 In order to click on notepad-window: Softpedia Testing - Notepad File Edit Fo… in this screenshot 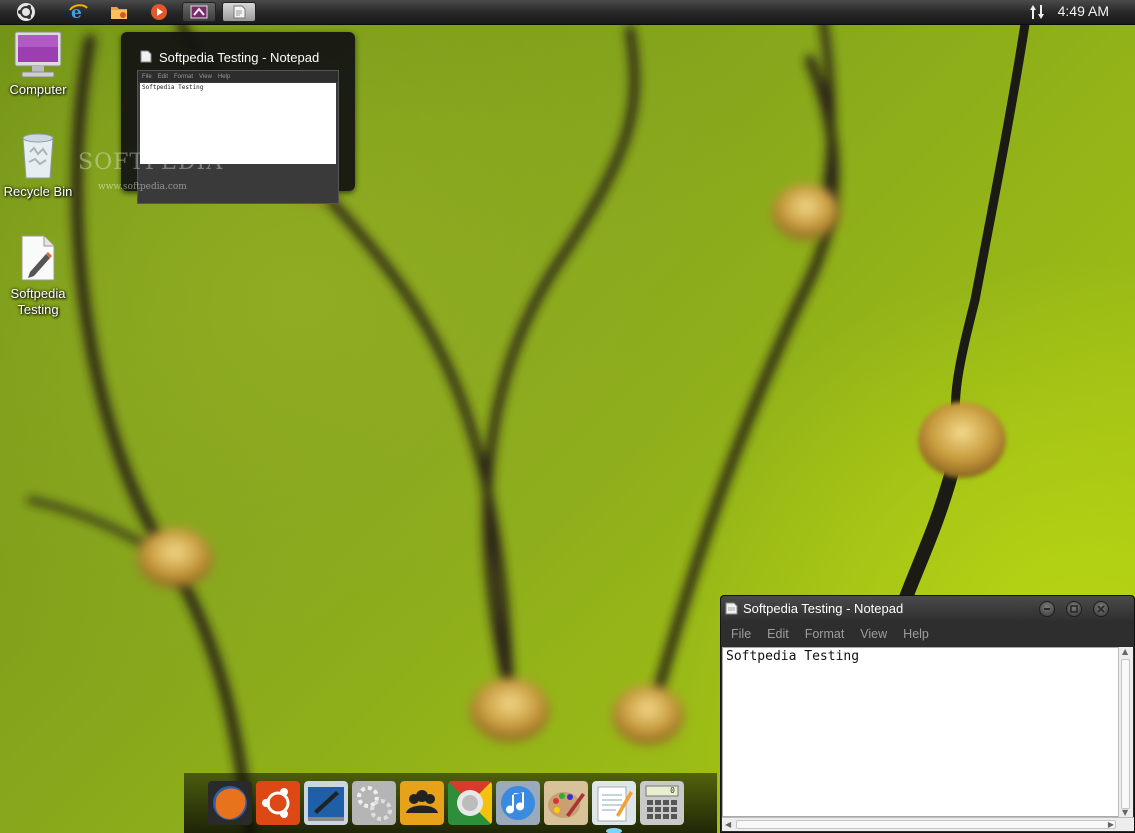, I will do `click(927, 714)`.